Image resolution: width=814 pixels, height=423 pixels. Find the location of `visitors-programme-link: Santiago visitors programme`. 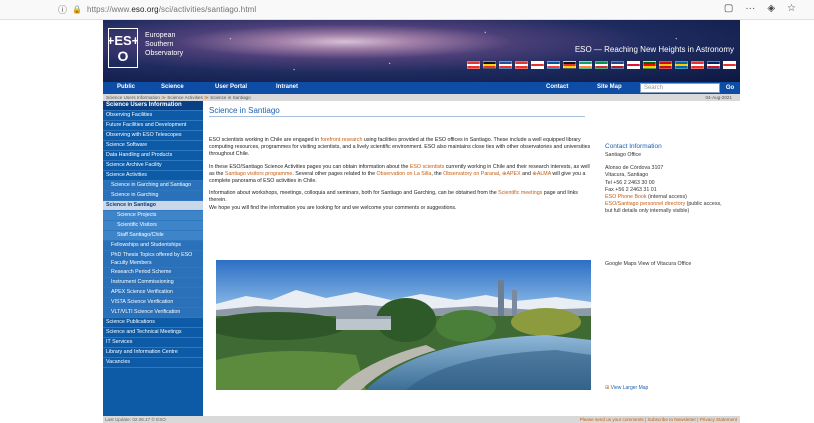

visitors-programme-link: Santiago visitors programme is located at coordinates (258, 174).